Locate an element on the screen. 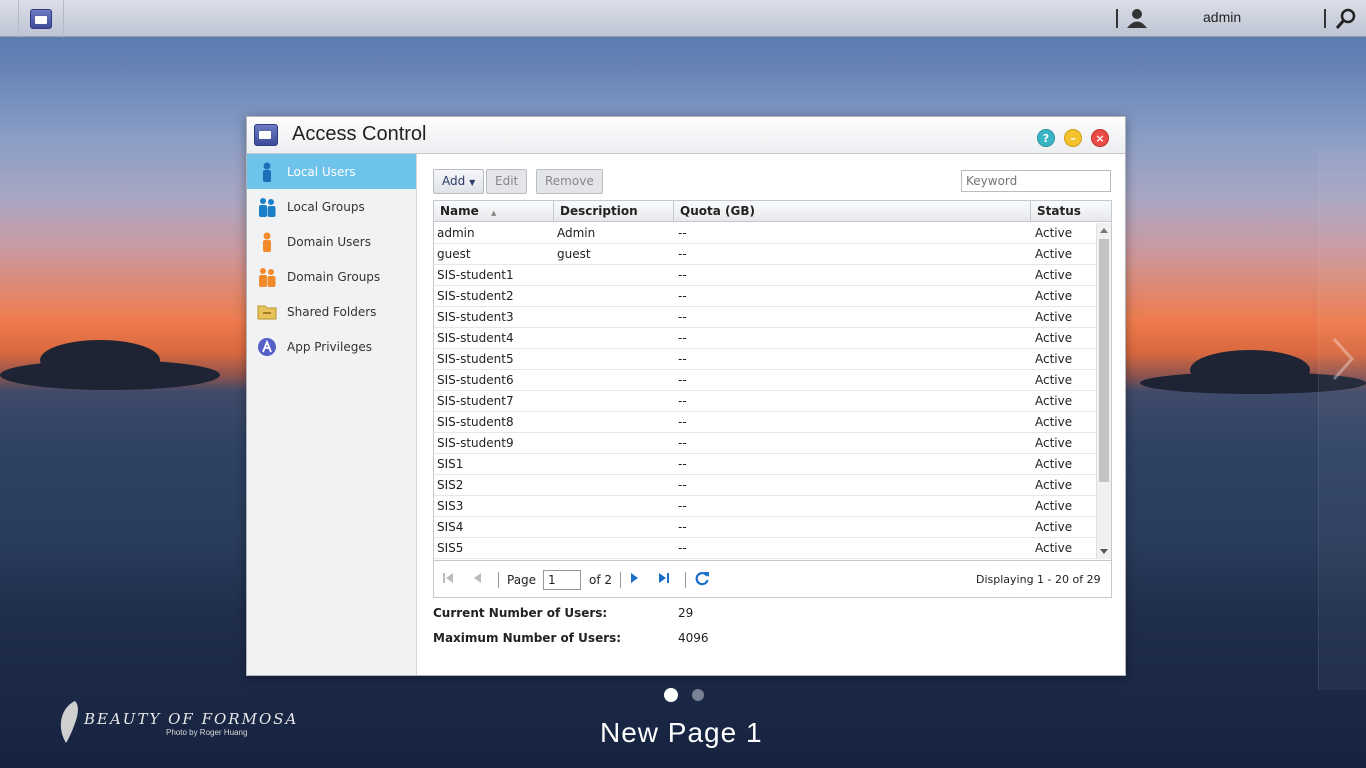  close-button: × is located at coordinates (1100, 138).